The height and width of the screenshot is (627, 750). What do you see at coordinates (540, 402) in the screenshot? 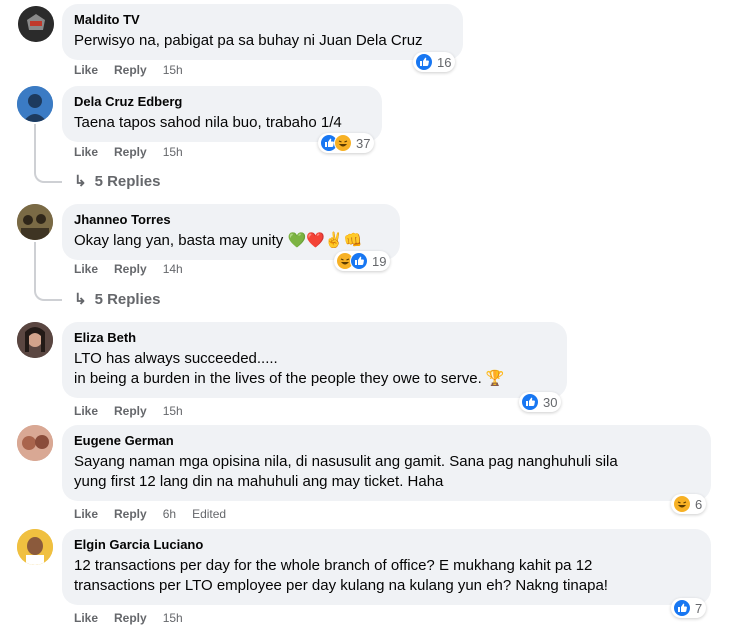
I see `reaction-summary: 30` at bounding box center [540, 402].